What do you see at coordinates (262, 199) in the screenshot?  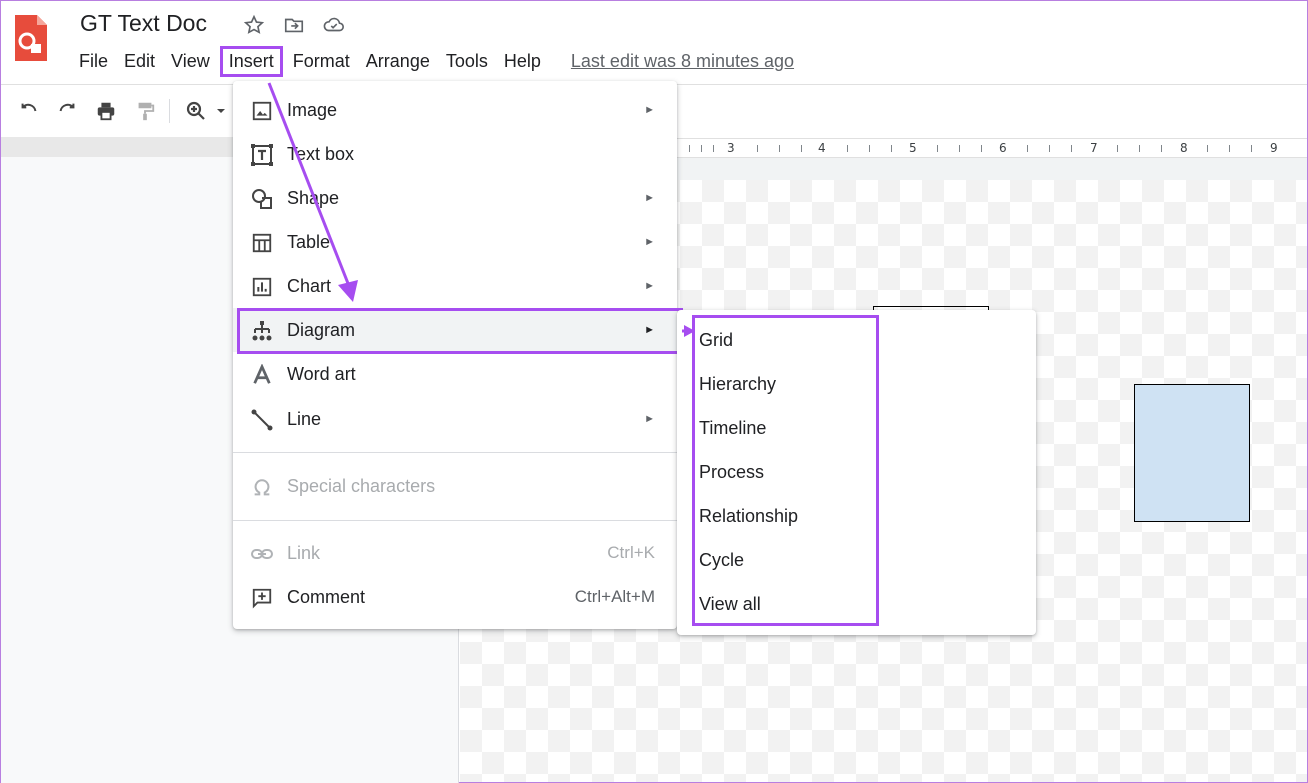 I see `shape-icon` at bounding box center [262, 199].